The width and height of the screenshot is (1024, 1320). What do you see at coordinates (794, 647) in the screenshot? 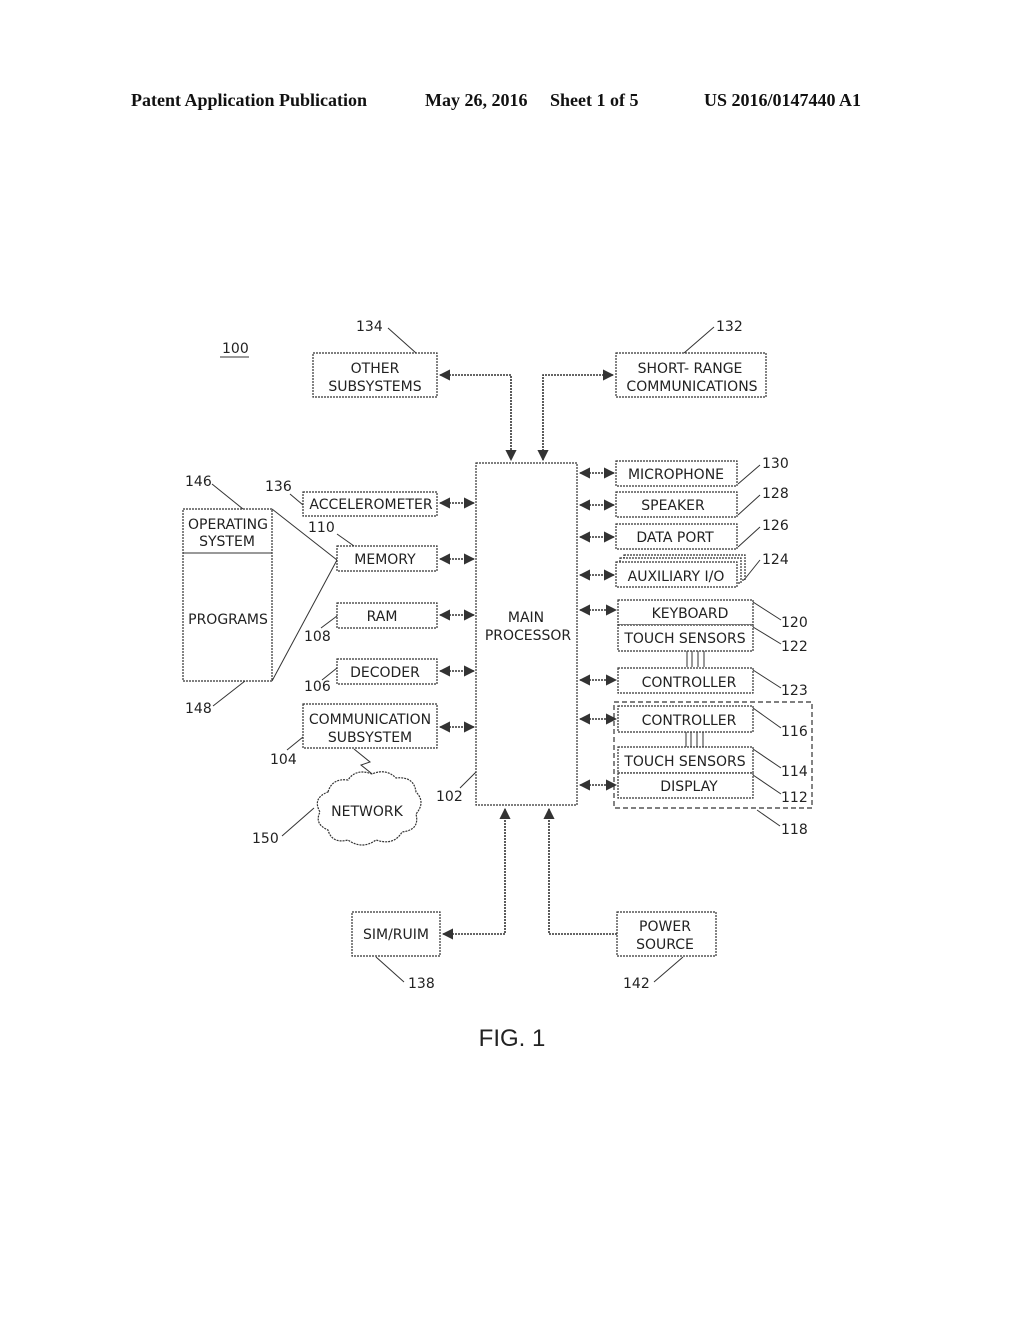
I see `keyboard-touch-sensors-ref: 122` at bounding box center [794, 647].